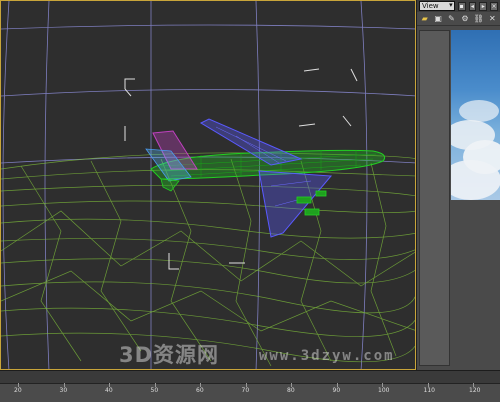 This screenshot has height=402, width=500. Describe the element at coordinates (424, 19) in the screenshot. I see `folder-icon: ▰` at that location.